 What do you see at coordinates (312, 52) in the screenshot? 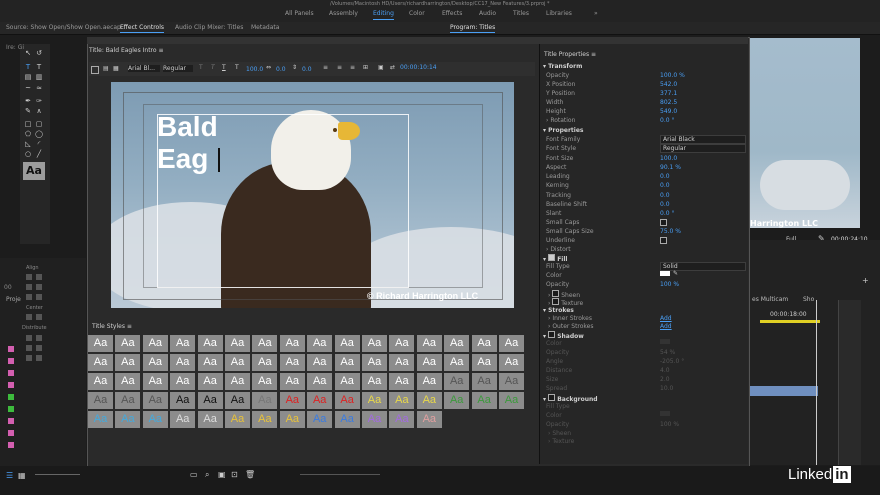
I see `titler-title-tab: Title: Bald Eagles Intro ≡` at bounding box center [312, 52].